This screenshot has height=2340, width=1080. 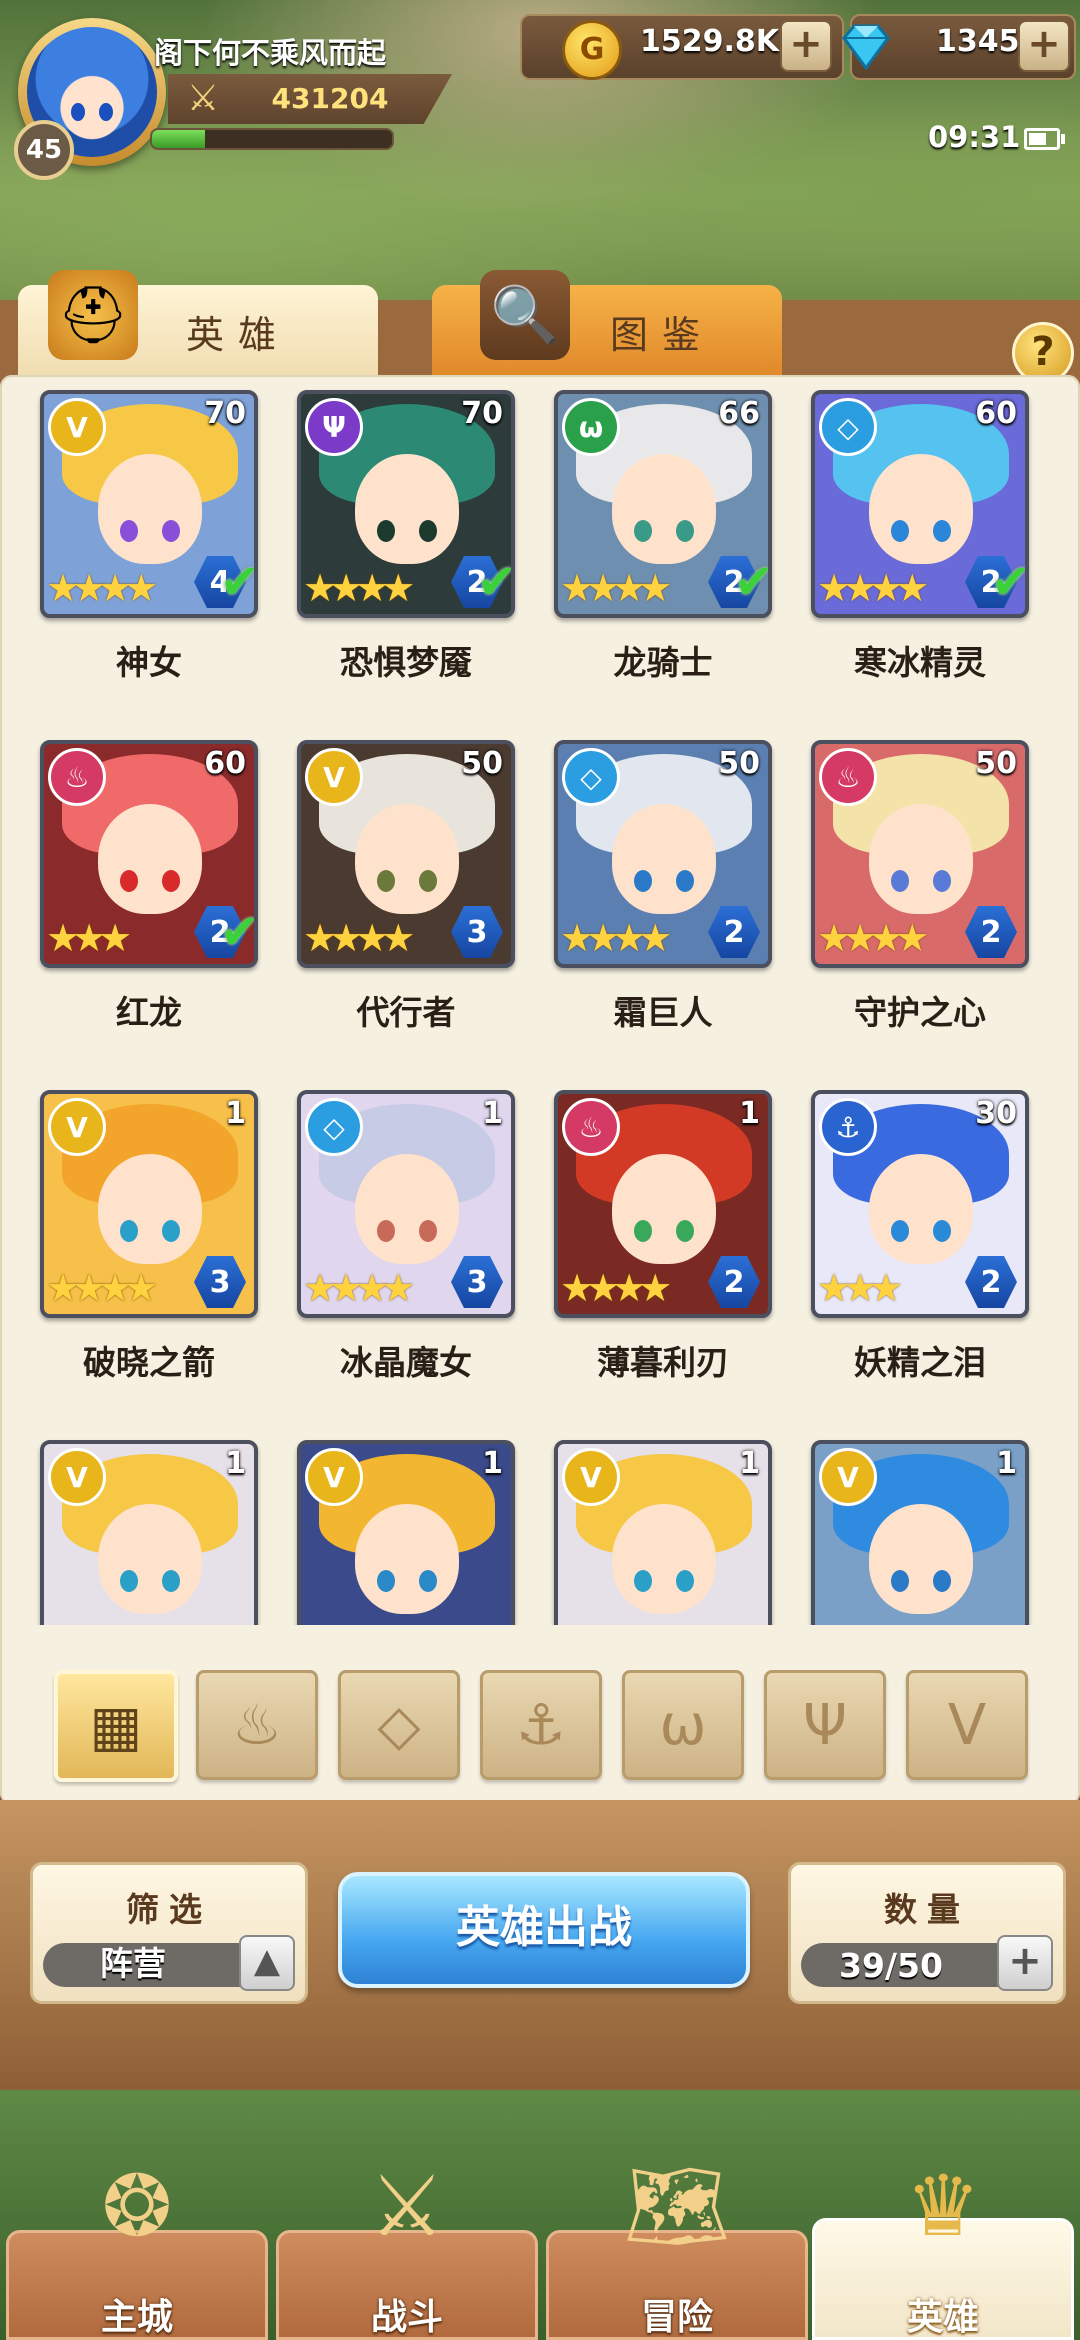 What do you see at coordinates (677, 2206) in the screenshot?
I see `map-scroll-icon: 🗺` at bounding box center [677, 2206].